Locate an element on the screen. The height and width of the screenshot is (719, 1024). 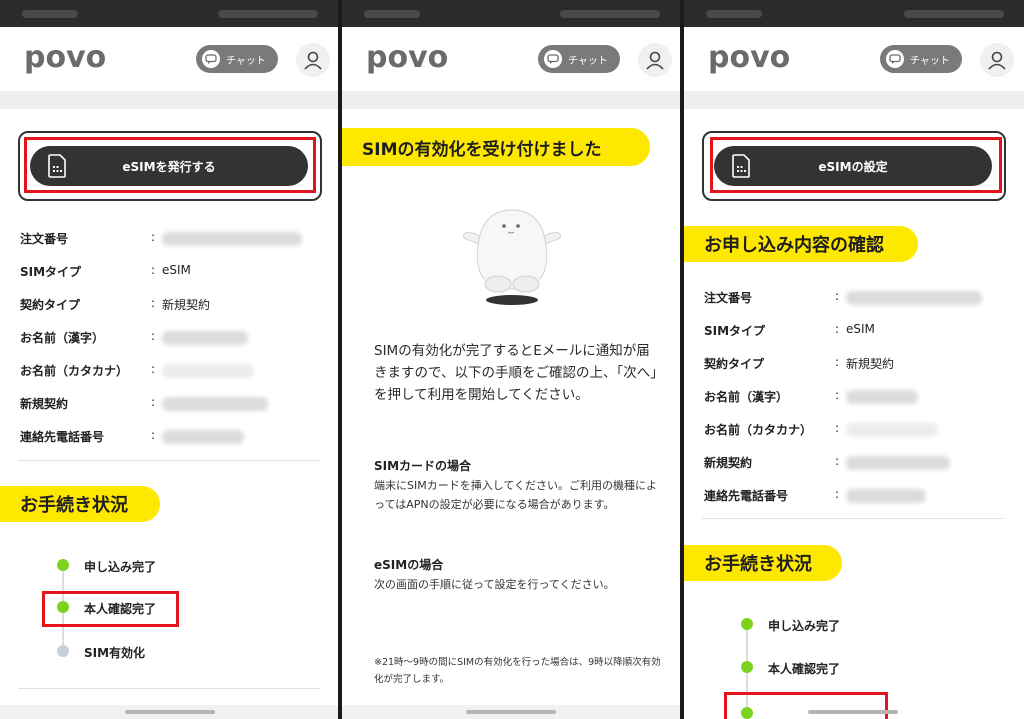
esim-heading: eSIMの場合 is located at coordinates (409, 565).